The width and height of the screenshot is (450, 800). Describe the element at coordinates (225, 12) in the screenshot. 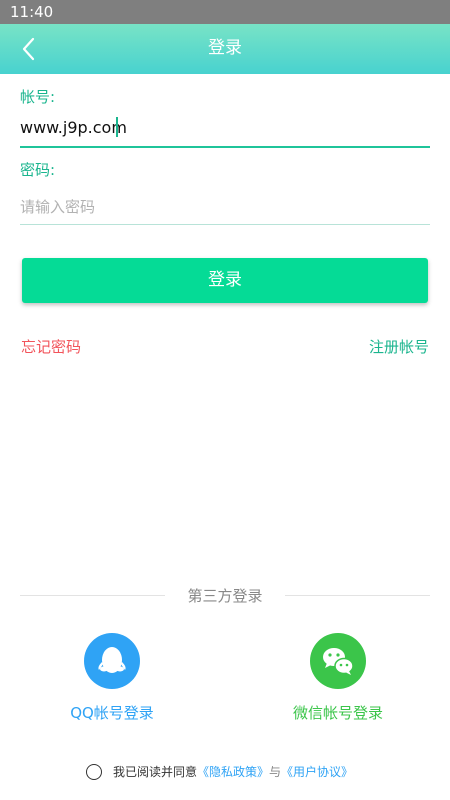

I see `status-bar: 11:40` at that location.